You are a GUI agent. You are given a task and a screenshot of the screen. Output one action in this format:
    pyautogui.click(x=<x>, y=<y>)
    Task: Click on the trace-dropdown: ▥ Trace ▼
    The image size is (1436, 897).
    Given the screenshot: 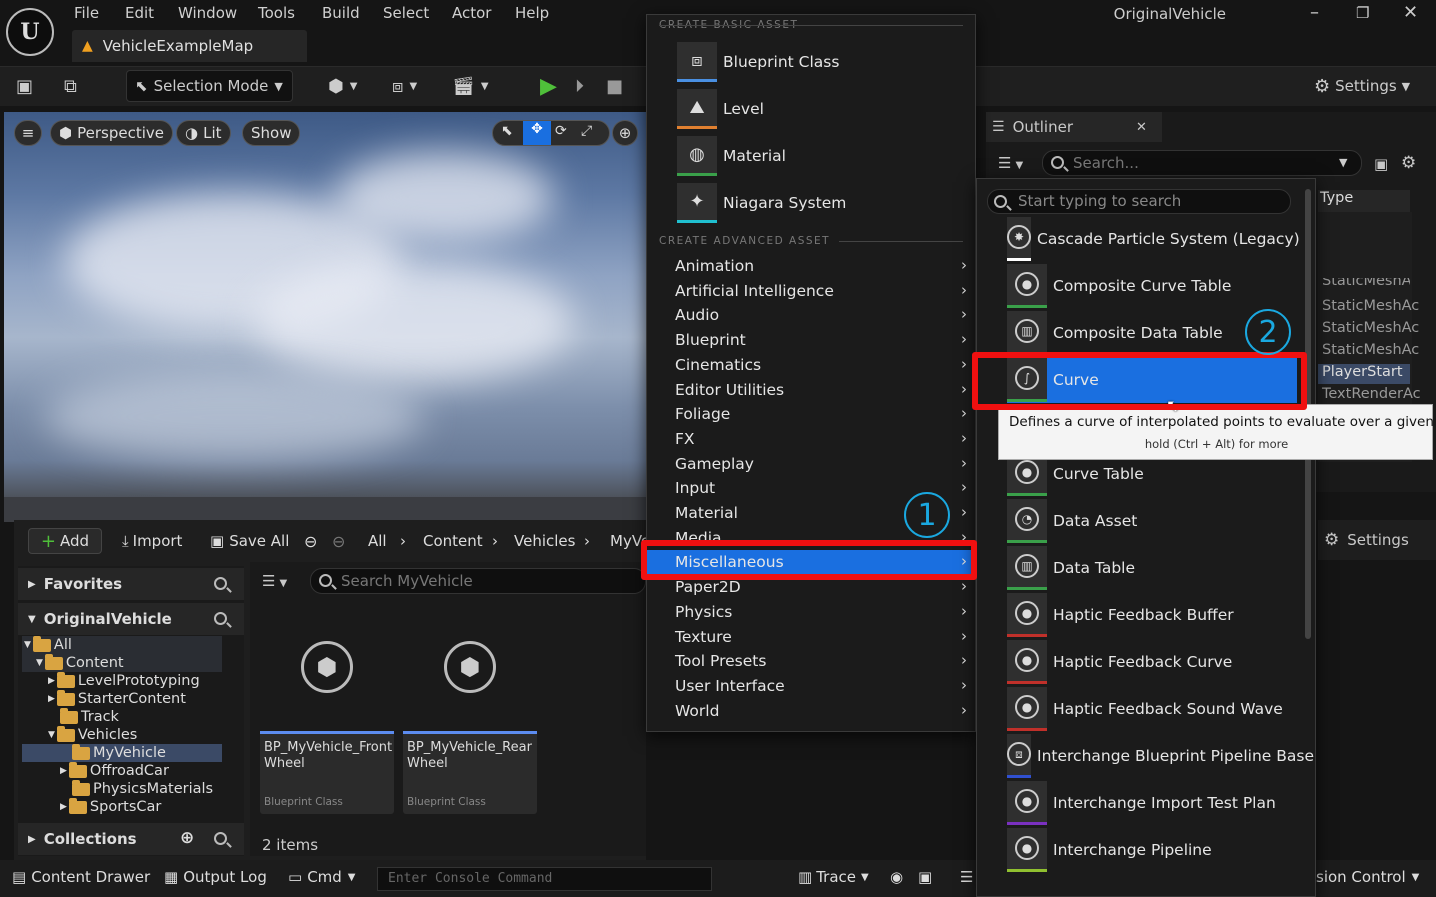 What is the action you would take?
    pyautogui.click(x=833, y=877)
    